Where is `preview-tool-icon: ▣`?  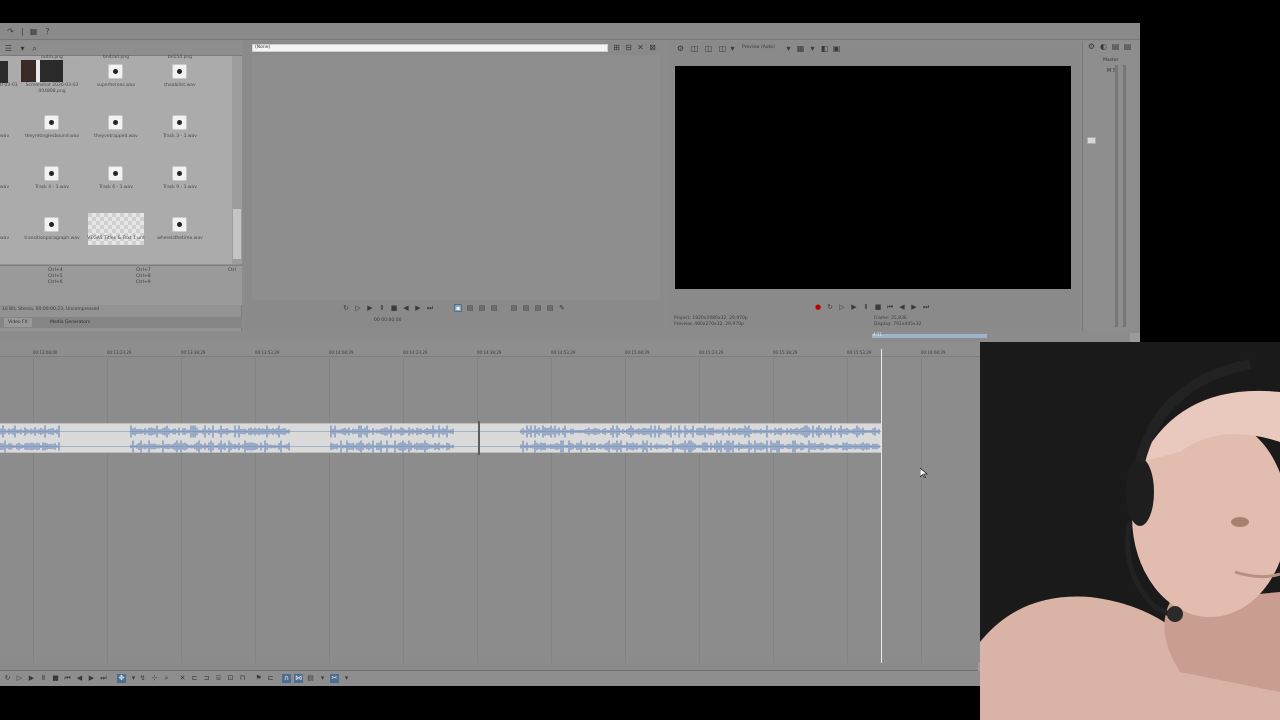 preview-tool-icon: ▣ is located at coordinates (836, 48).